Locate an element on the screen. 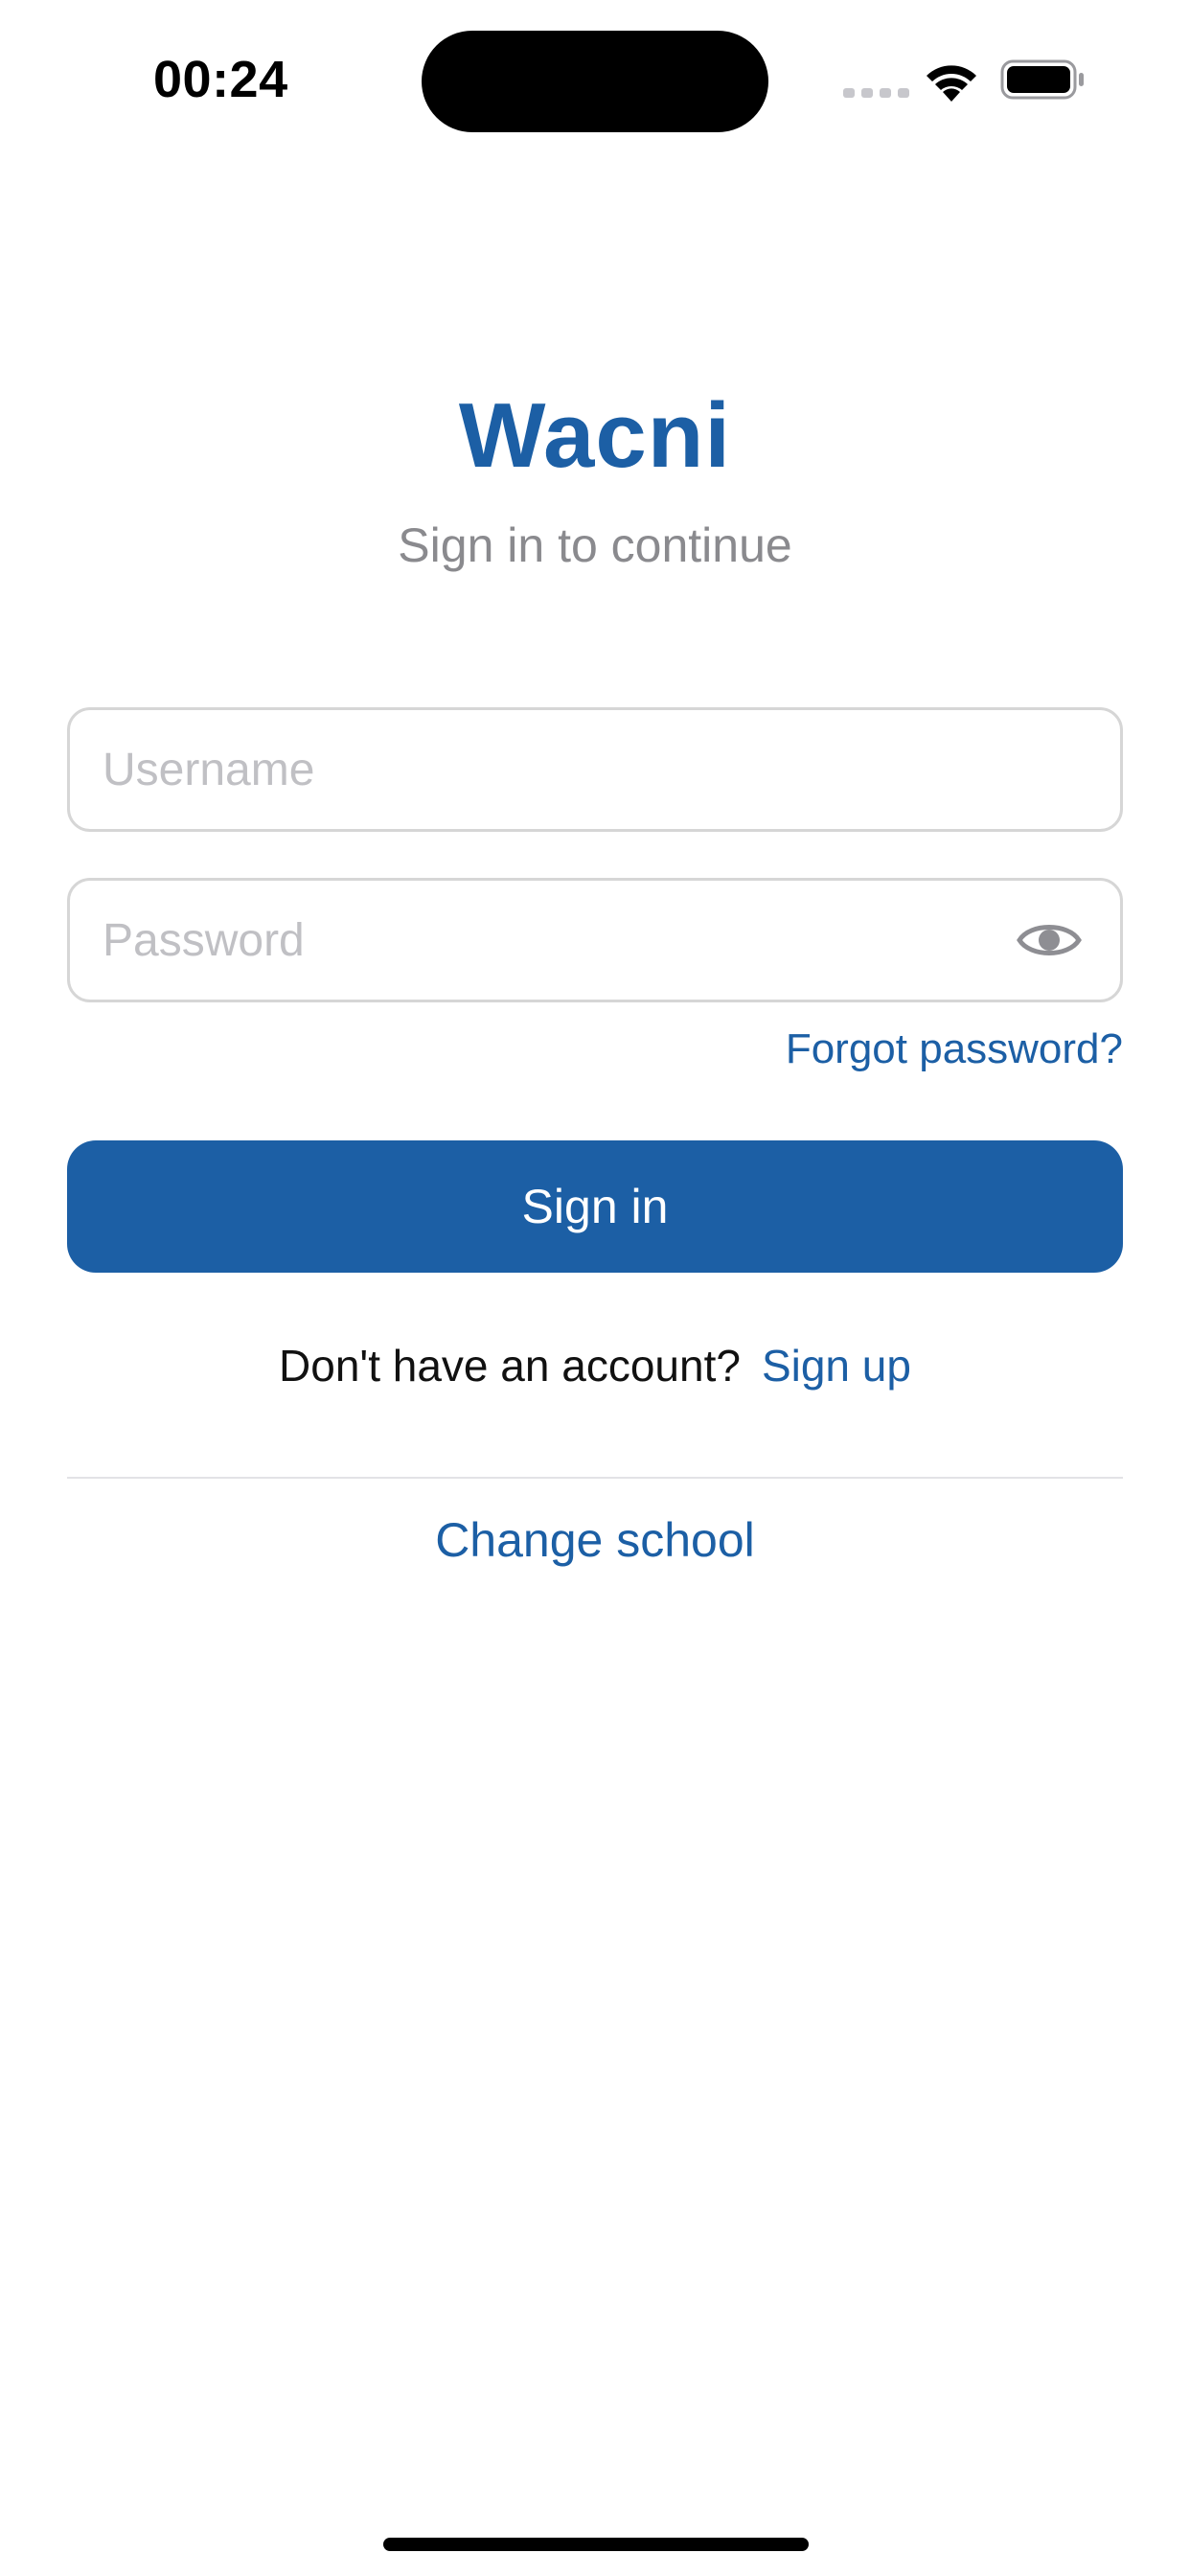 This screenshot has height=2576, width=1190. status-time: 00:24 is located at coordinates (221, 79).